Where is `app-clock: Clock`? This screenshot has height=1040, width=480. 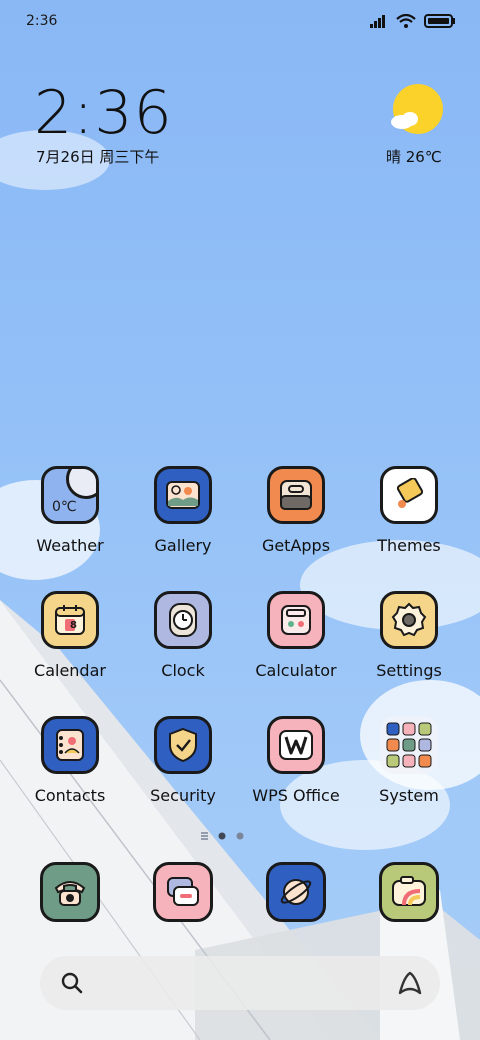
app-clock: Clock is located at coordinates (183, 635).